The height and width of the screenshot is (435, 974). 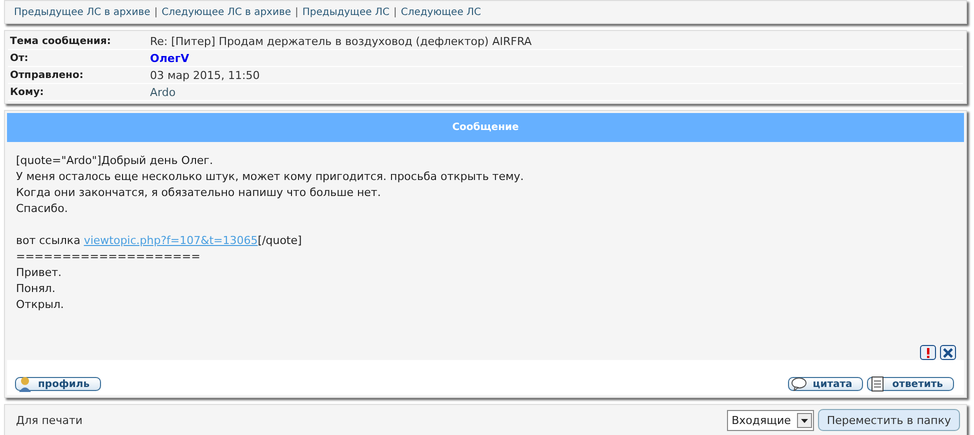 What do you see at coordinates (163, 92) in the screenshot?
I see `field-value: Ardo` at bounding box center [163, 92].